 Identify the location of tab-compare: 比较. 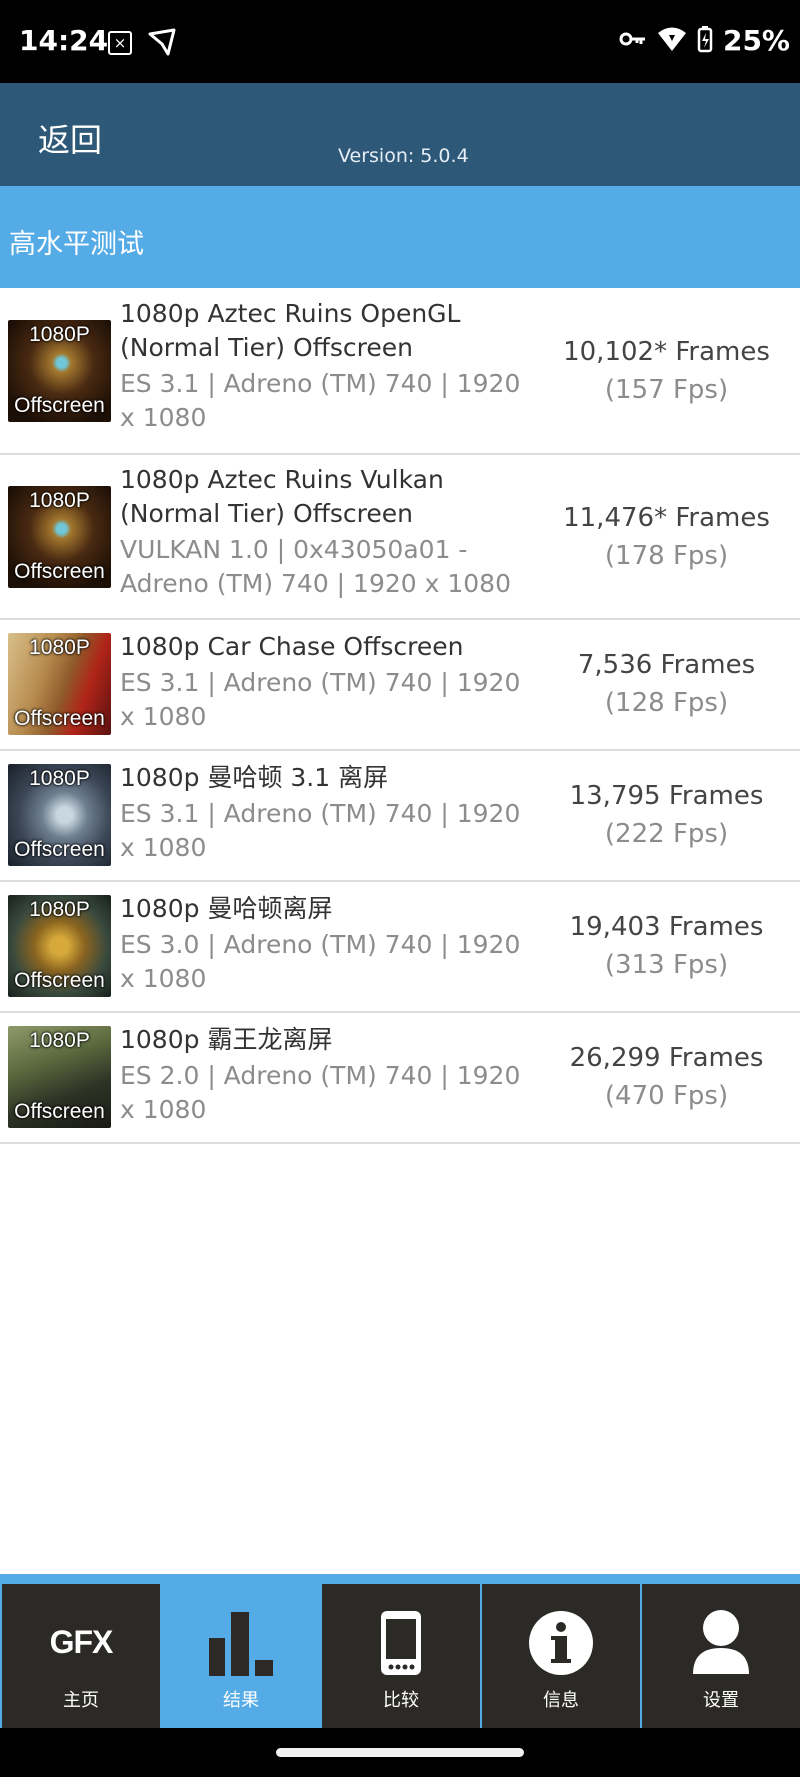
(401, 1656).